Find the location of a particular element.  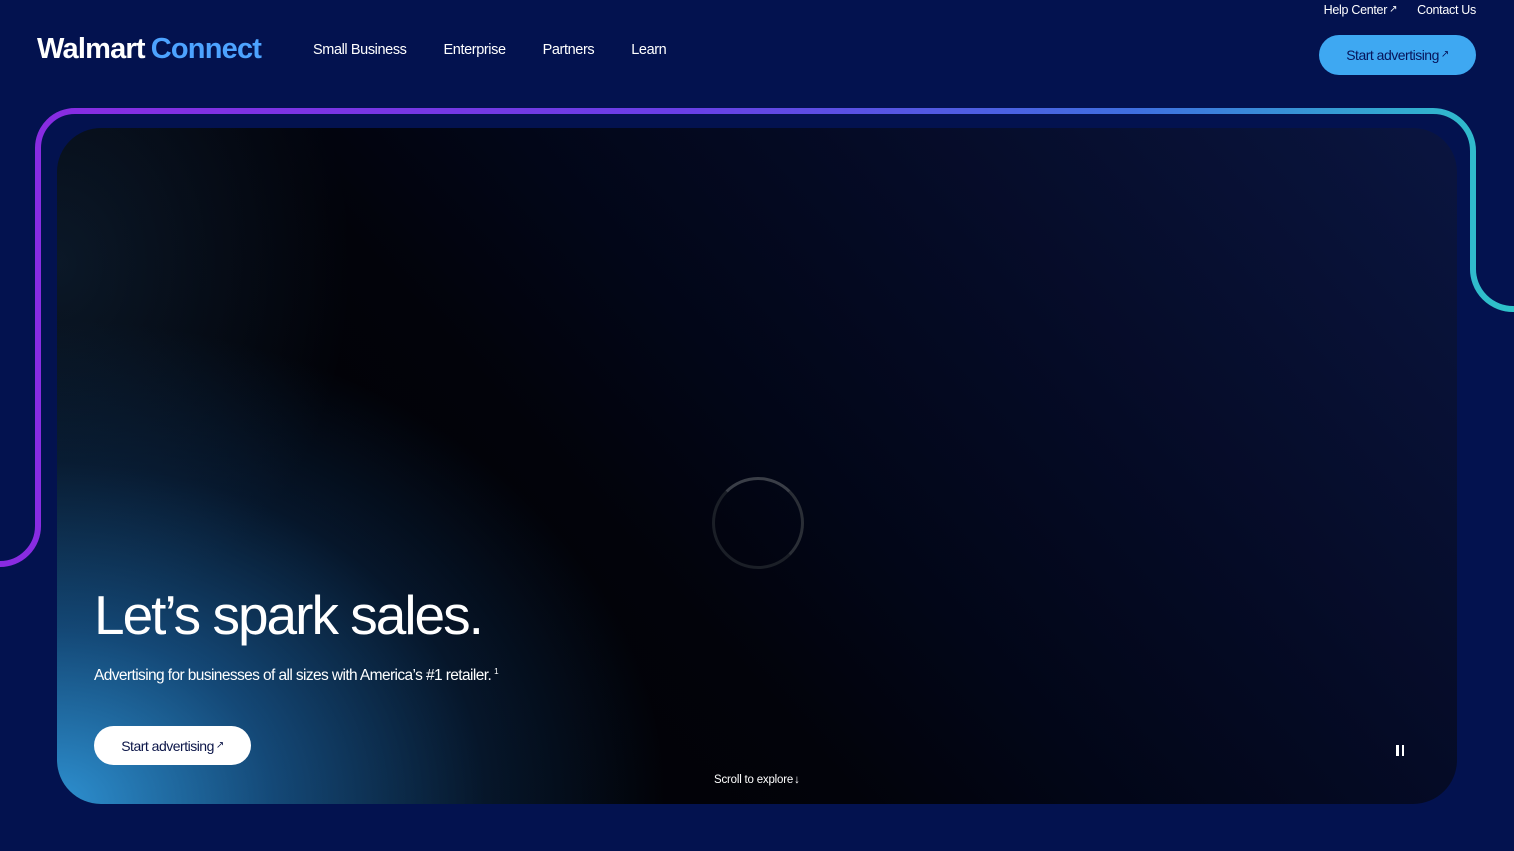

loading-spinner-icon is located at coordinates (758, 523).